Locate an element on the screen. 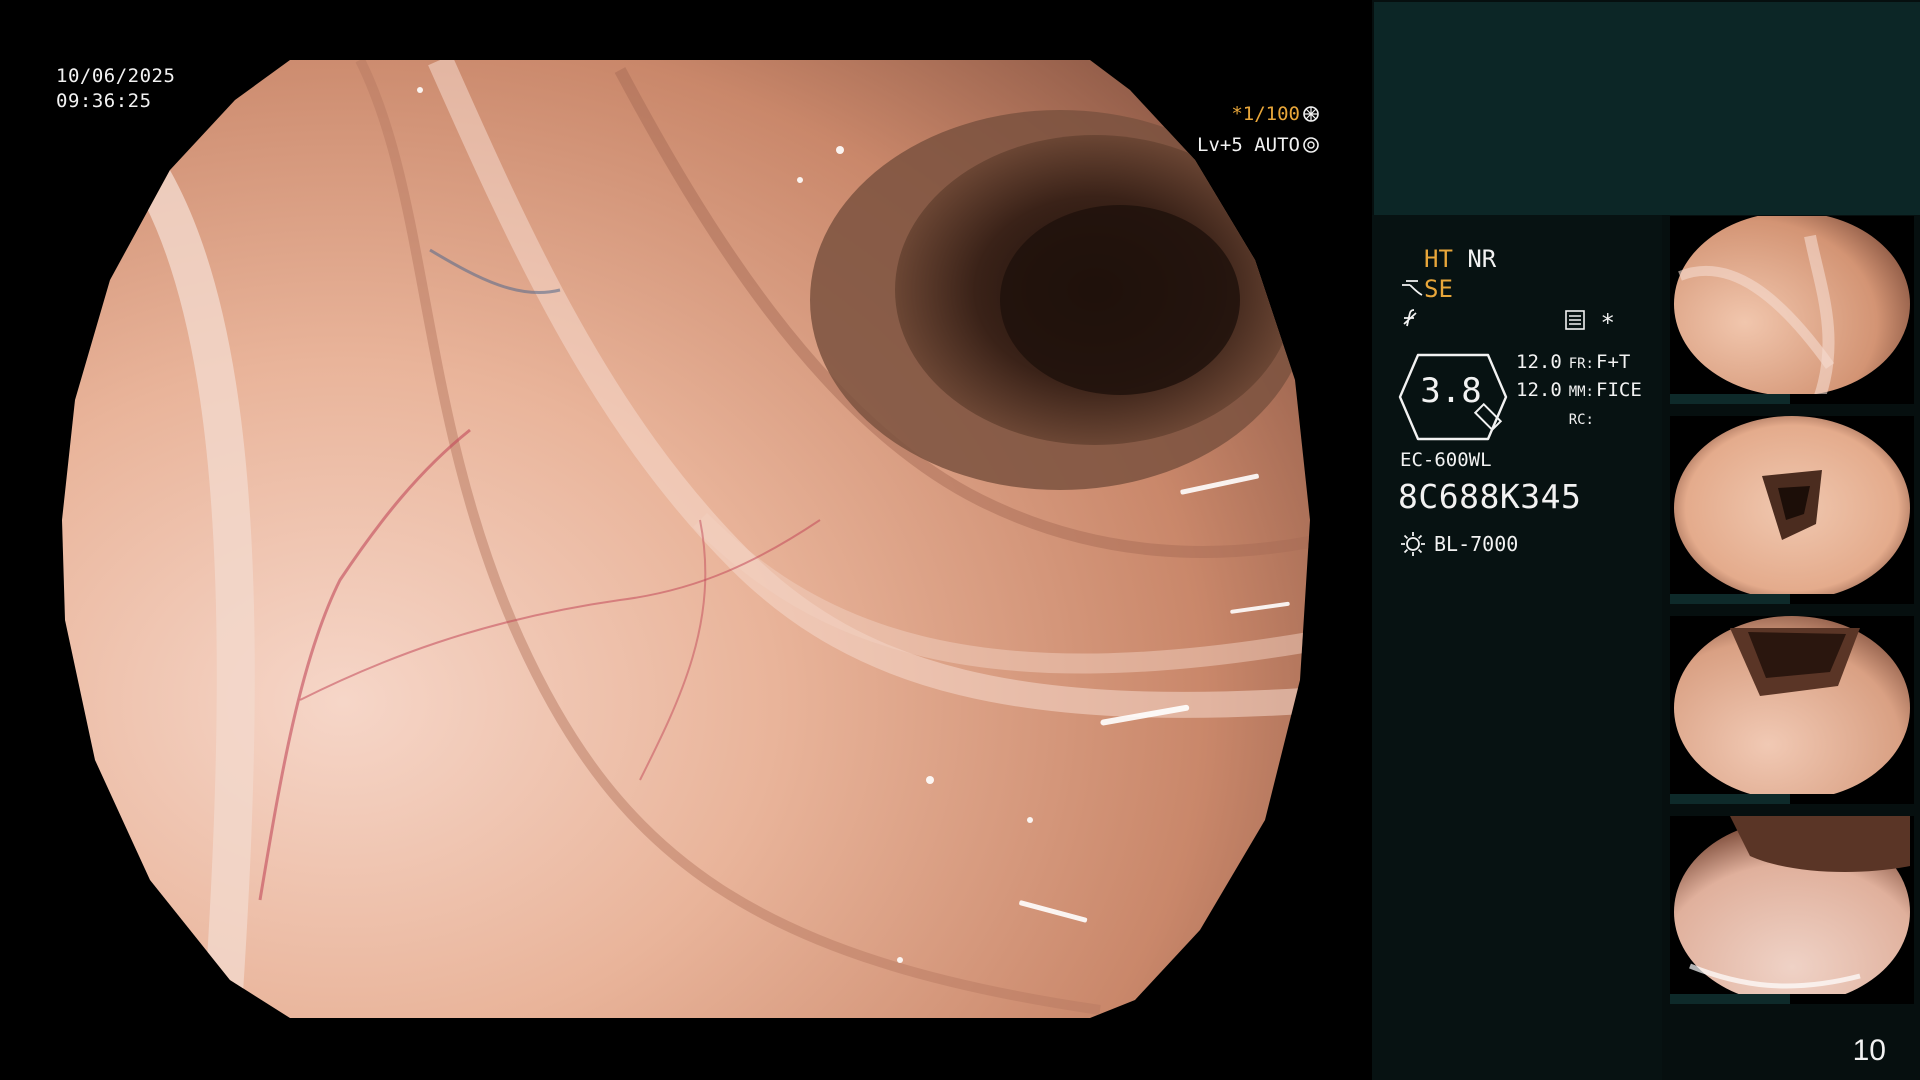 The image size is (1920, 1080). filter-icon is located at coordinates (1575, 323).